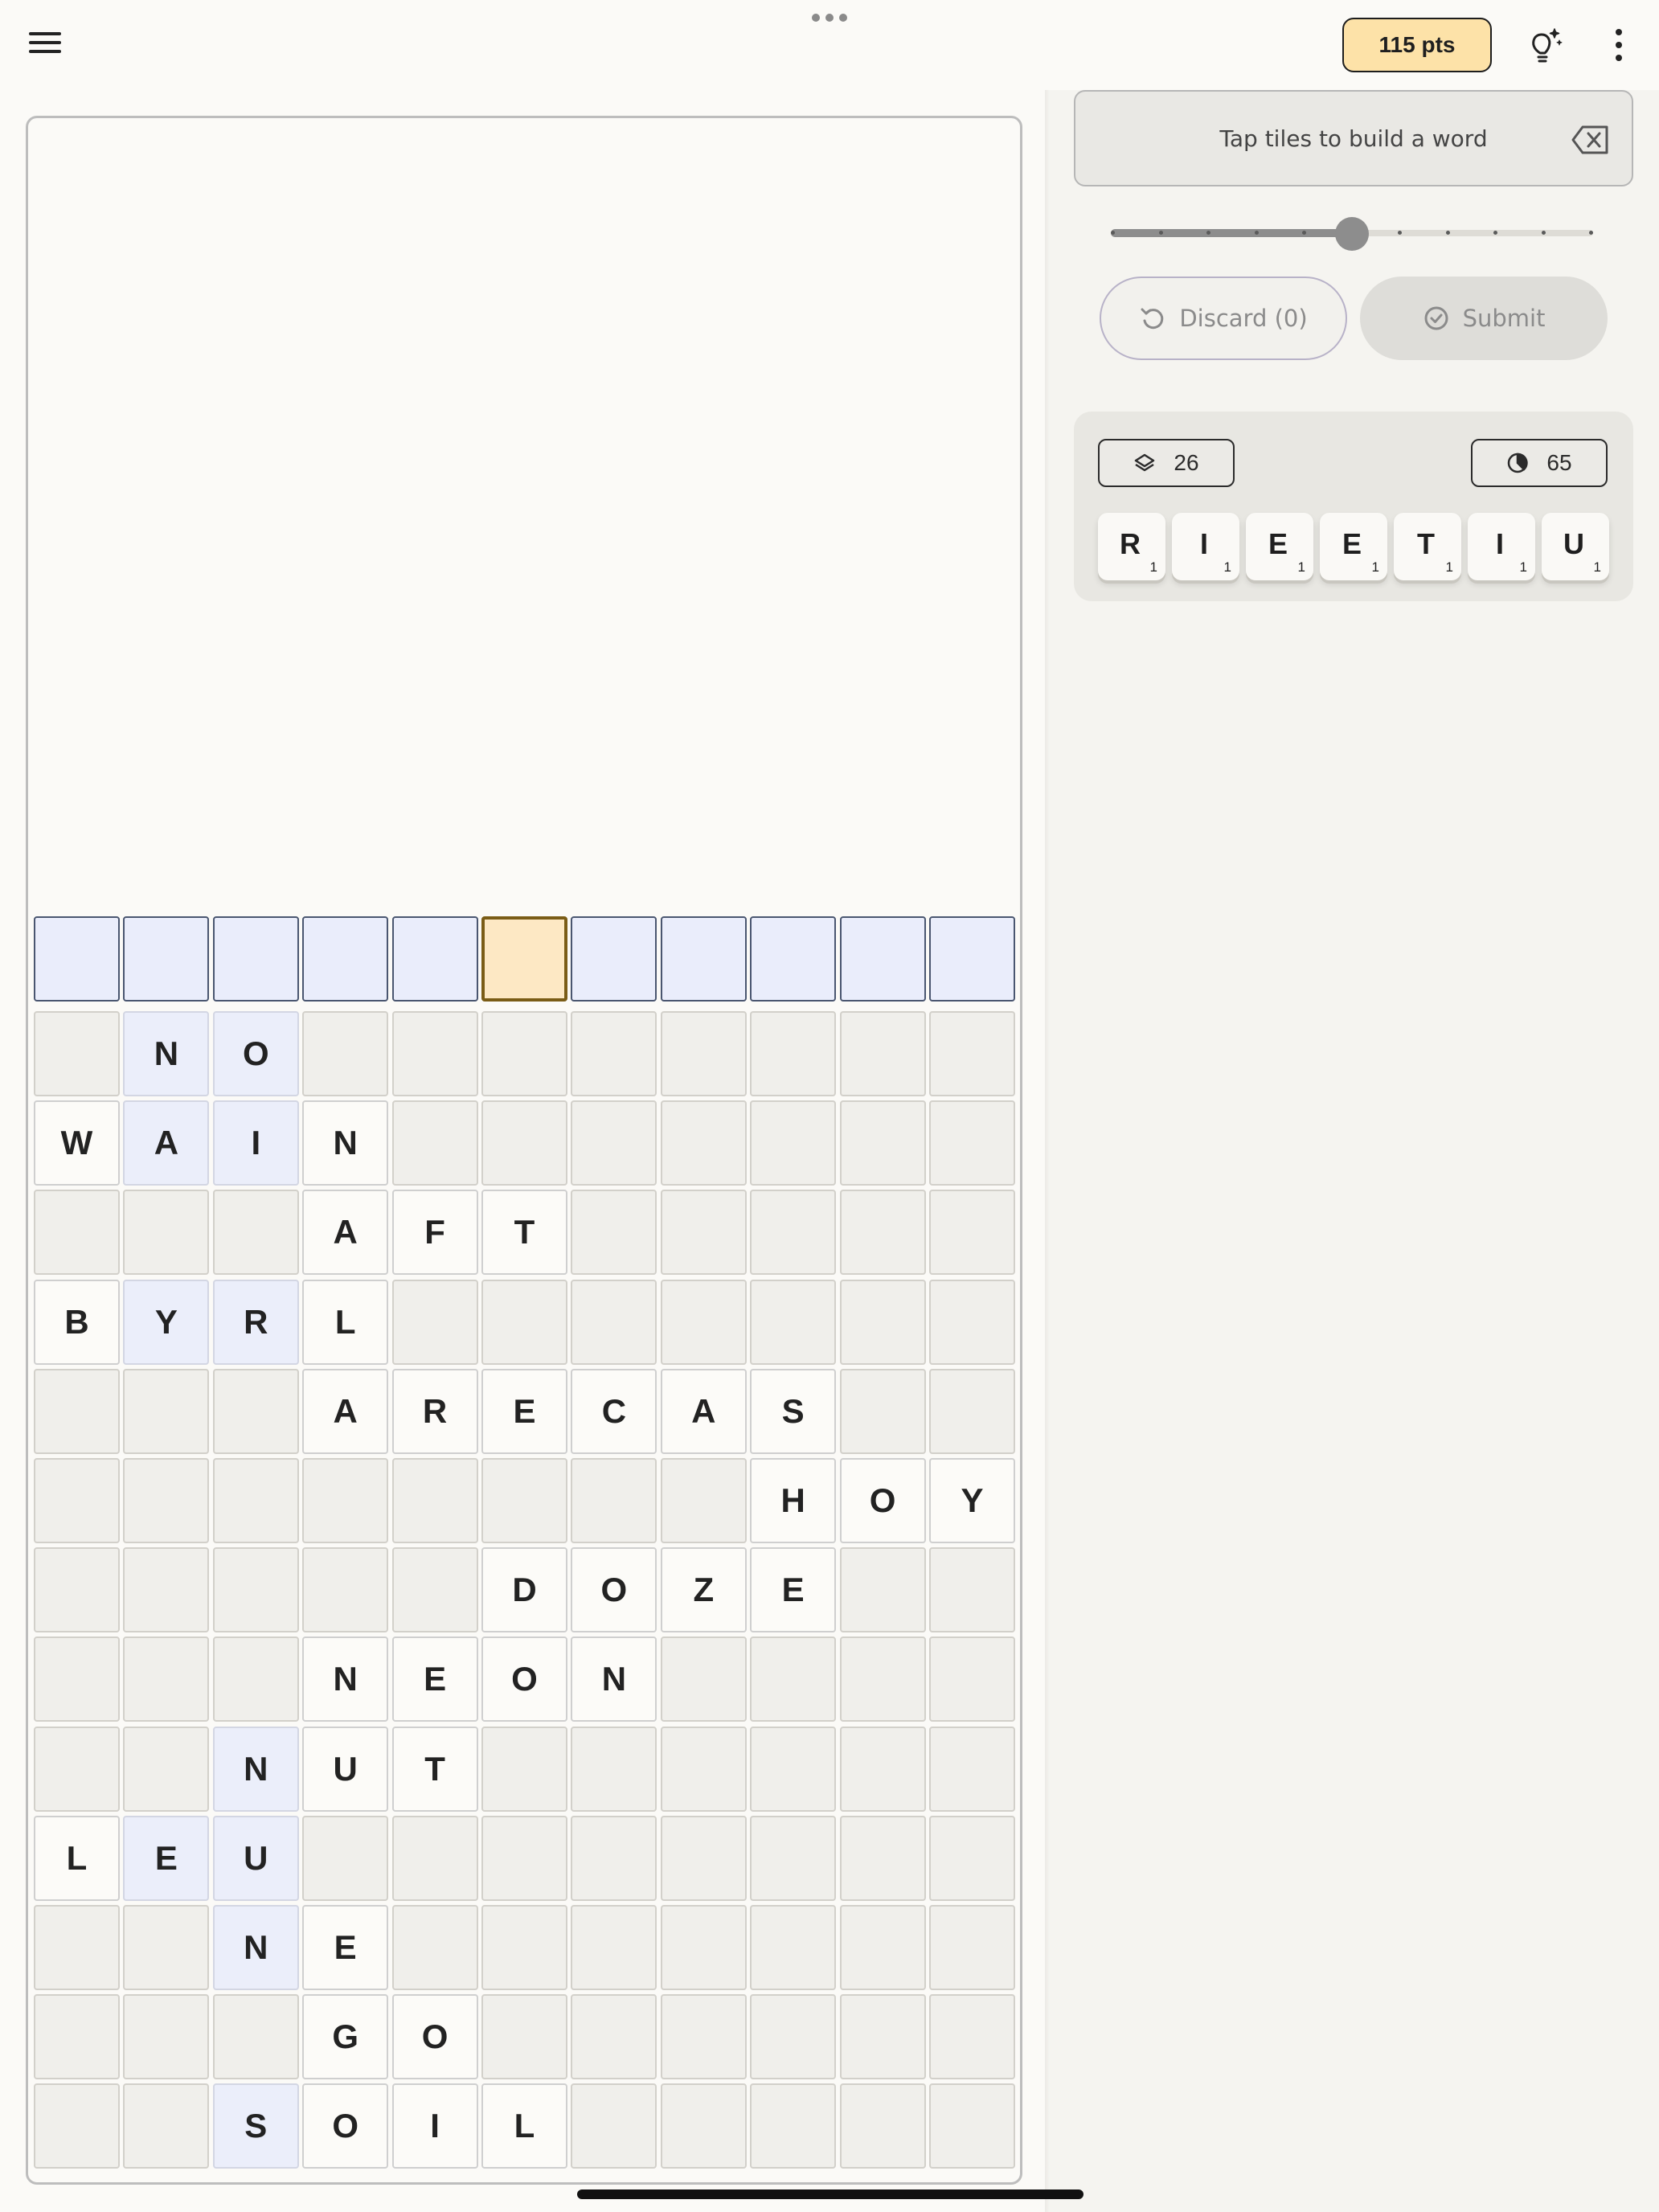 The height and width of the screenshot is (2212, 1659). Describe the element at coordinates (1543, 45) in the screenshot. I see `lightbulb-sparkle-icon` at that location.